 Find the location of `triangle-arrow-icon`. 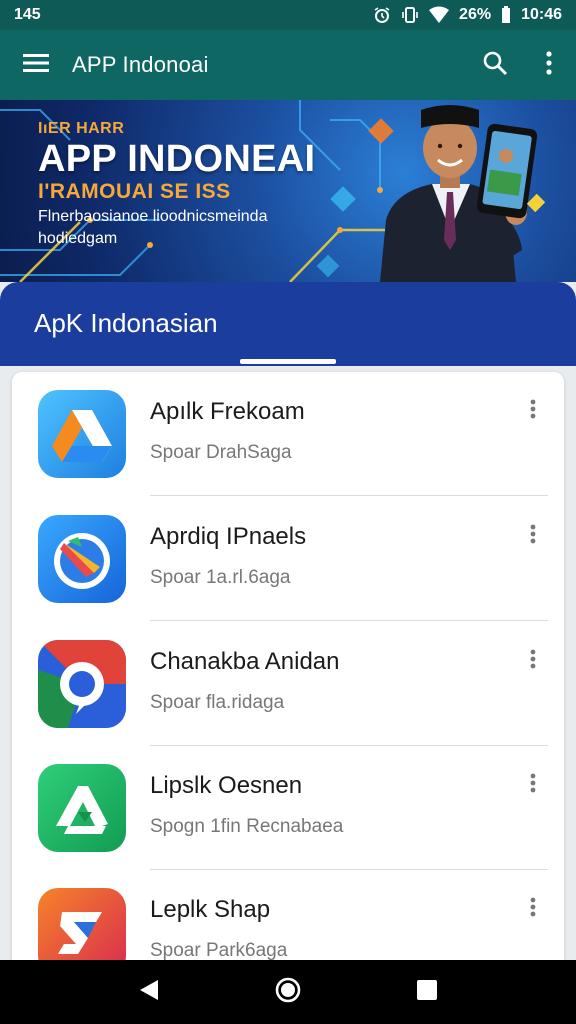

triangle-arrow-icon is located at coordinates (82, 808).